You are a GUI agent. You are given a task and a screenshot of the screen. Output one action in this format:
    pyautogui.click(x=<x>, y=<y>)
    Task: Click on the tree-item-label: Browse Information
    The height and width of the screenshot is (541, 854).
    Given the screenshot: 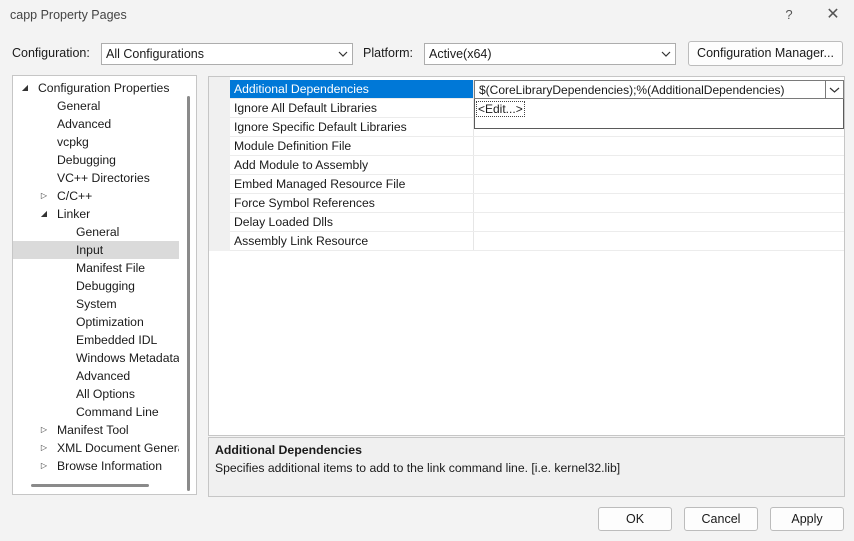 What is the action you would take?
    pyautogui.click(x=109, y=466)
    